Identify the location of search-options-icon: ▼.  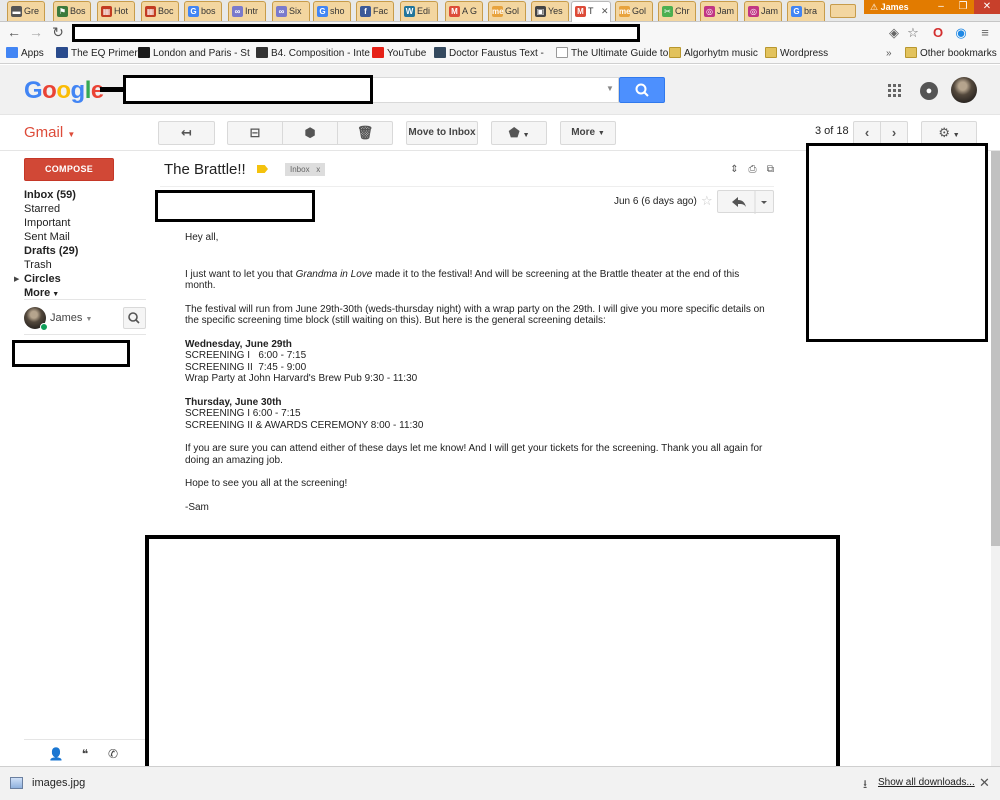
(610, 88).